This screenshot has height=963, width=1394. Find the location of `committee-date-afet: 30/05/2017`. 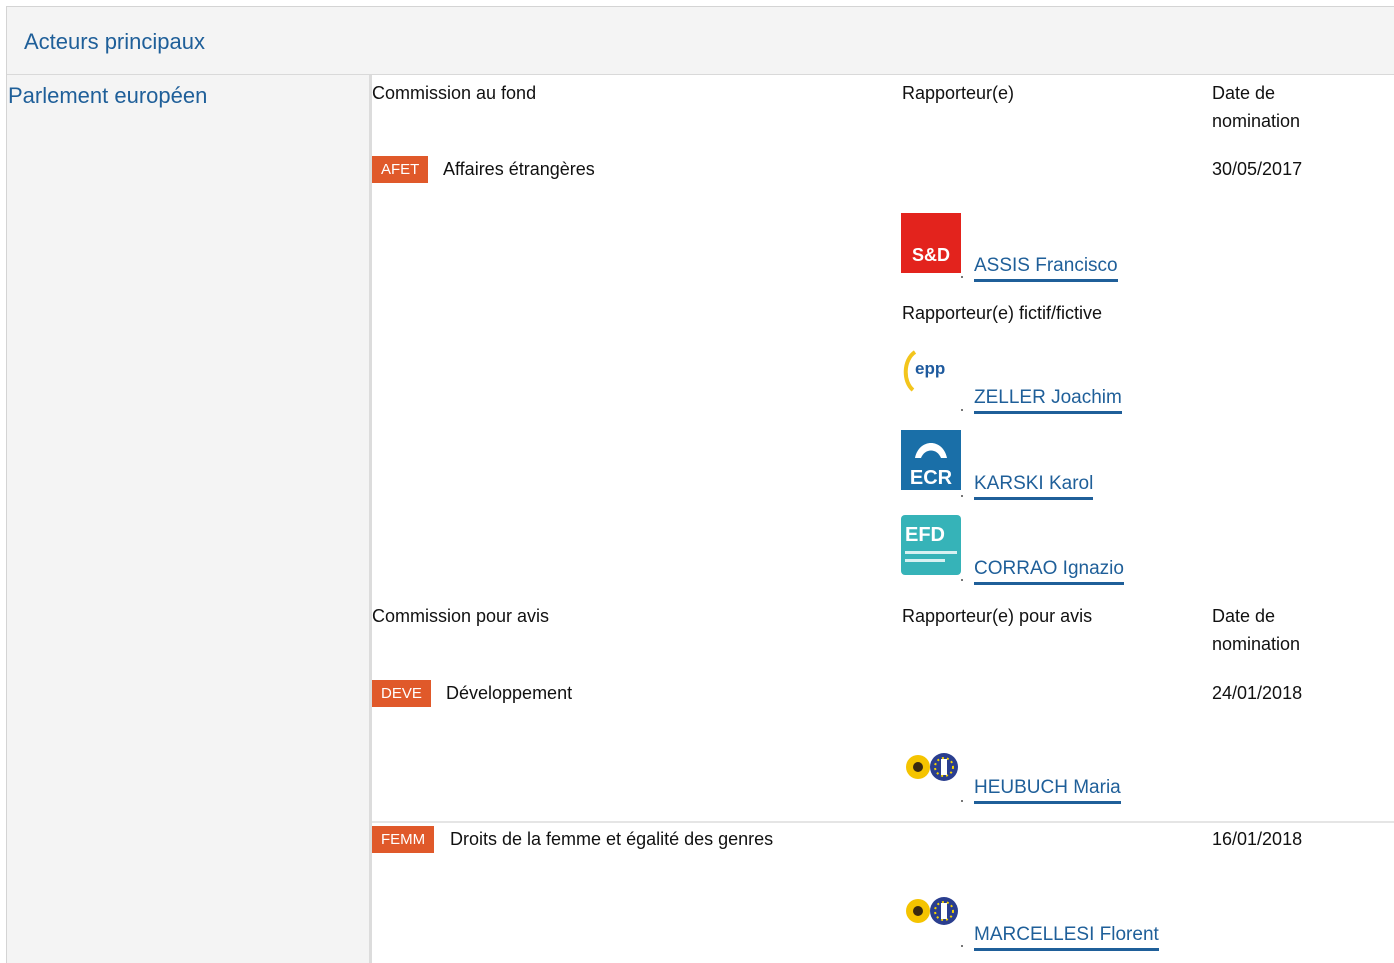

committee-date-afet: 30/05/2017 is located at coordinates (1257, 169).